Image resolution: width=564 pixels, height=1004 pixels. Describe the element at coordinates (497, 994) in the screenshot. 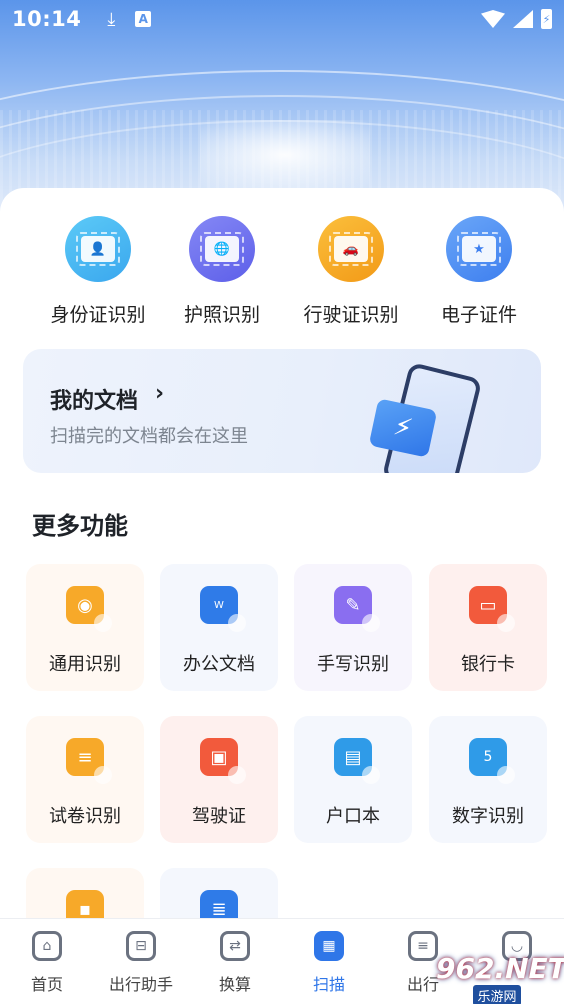

I see `watermark-sub: 乐游网` at that location.